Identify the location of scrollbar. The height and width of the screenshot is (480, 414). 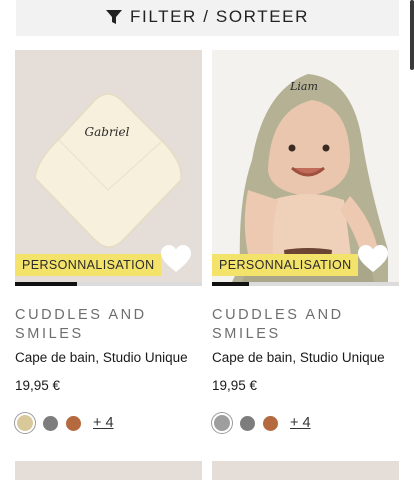
(412, 35).